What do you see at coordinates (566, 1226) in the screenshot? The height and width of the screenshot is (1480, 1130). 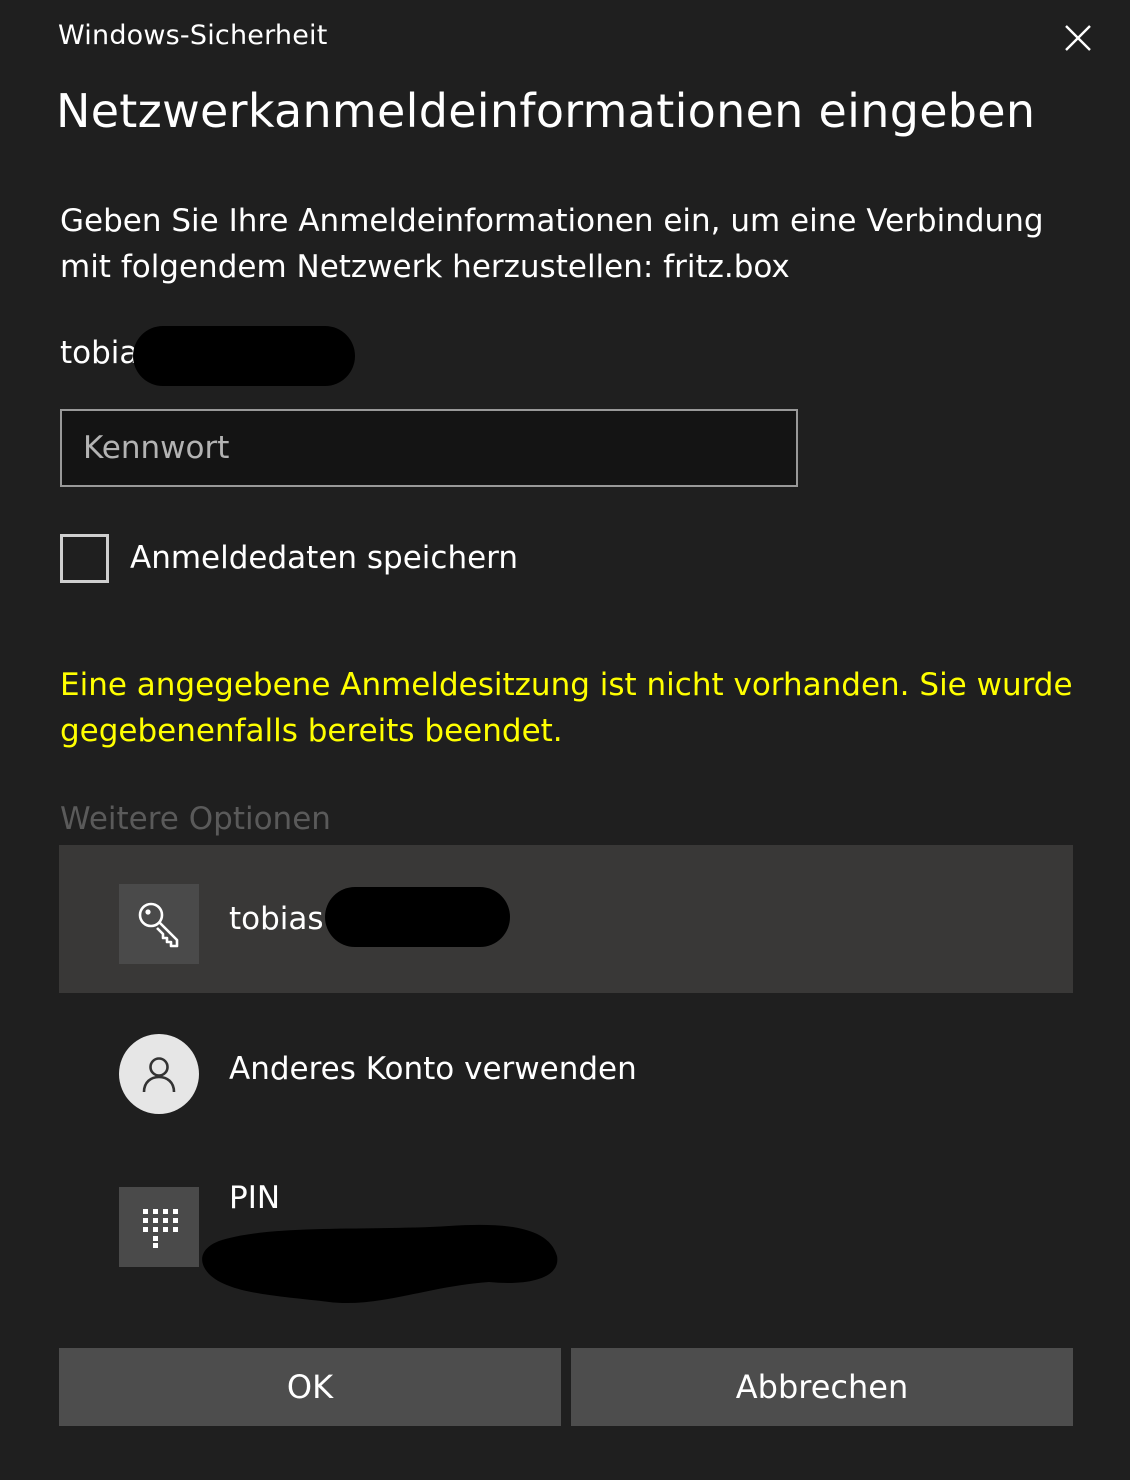 I see `option-pin: PIN` at bounding box center [566, 1226].